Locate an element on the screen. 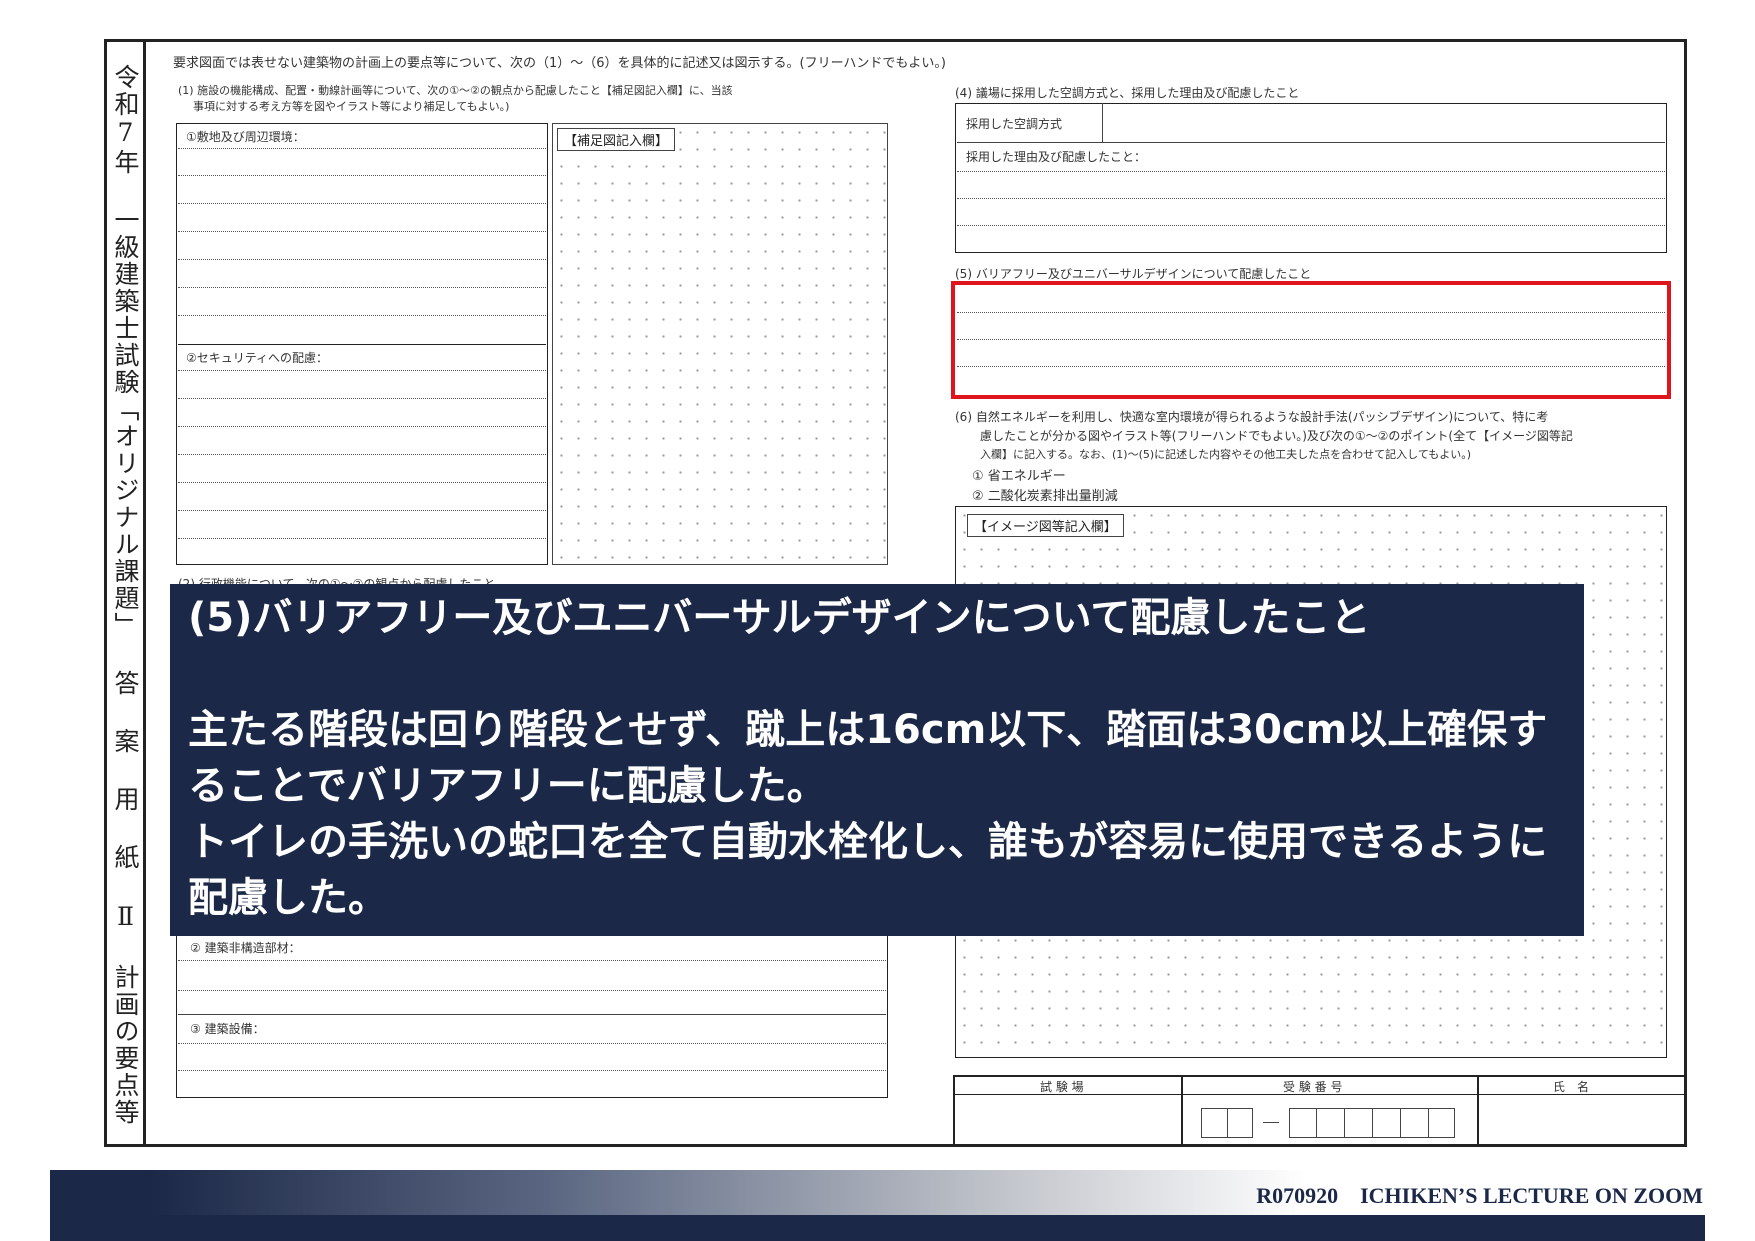 The width and height of the screenshot is (1755, 1241). q4-field1-label: 採用した空調方式 is located at coordinates (1014, 124).